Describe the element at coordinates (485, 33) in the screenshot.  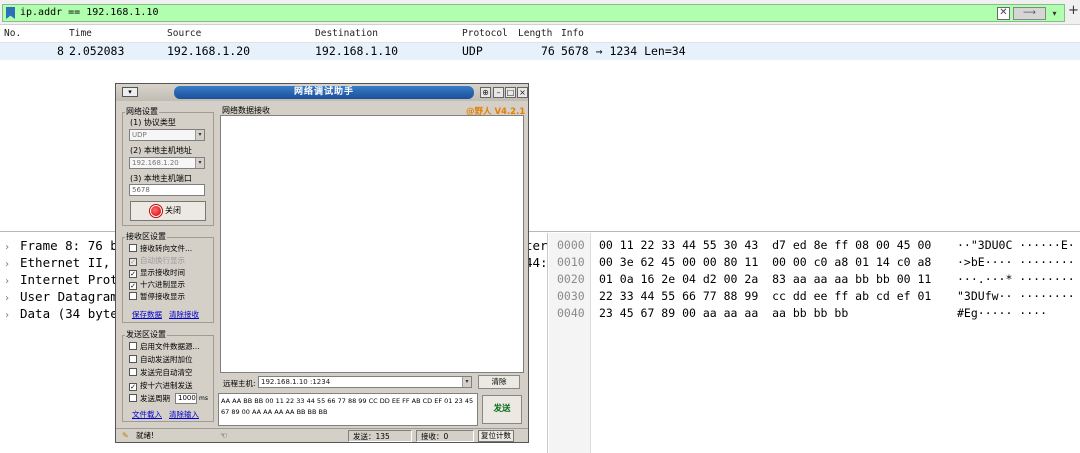
I see `column-protocol: Protocol` at that location.